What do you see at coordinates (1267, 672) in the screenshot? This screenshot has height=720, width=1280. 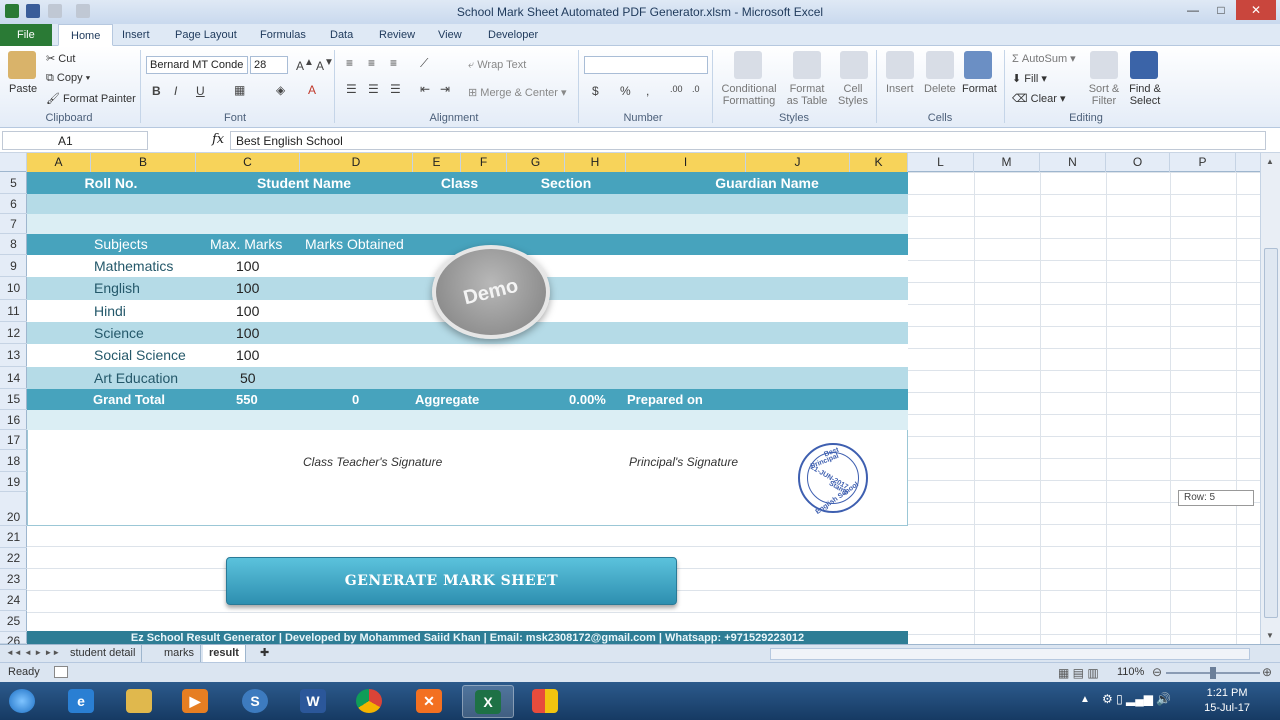 I see `zoom-in-icon: ⊕` at bounding box center [1267, 672].